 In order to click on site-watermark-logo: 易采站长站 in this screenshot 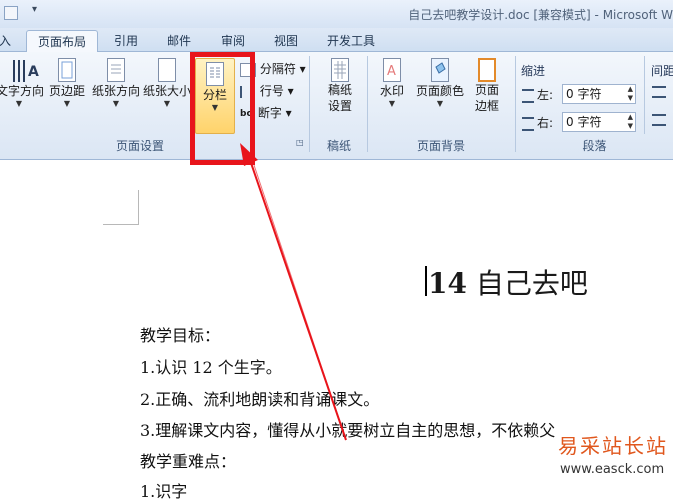, I will do `click(613, 446)`.